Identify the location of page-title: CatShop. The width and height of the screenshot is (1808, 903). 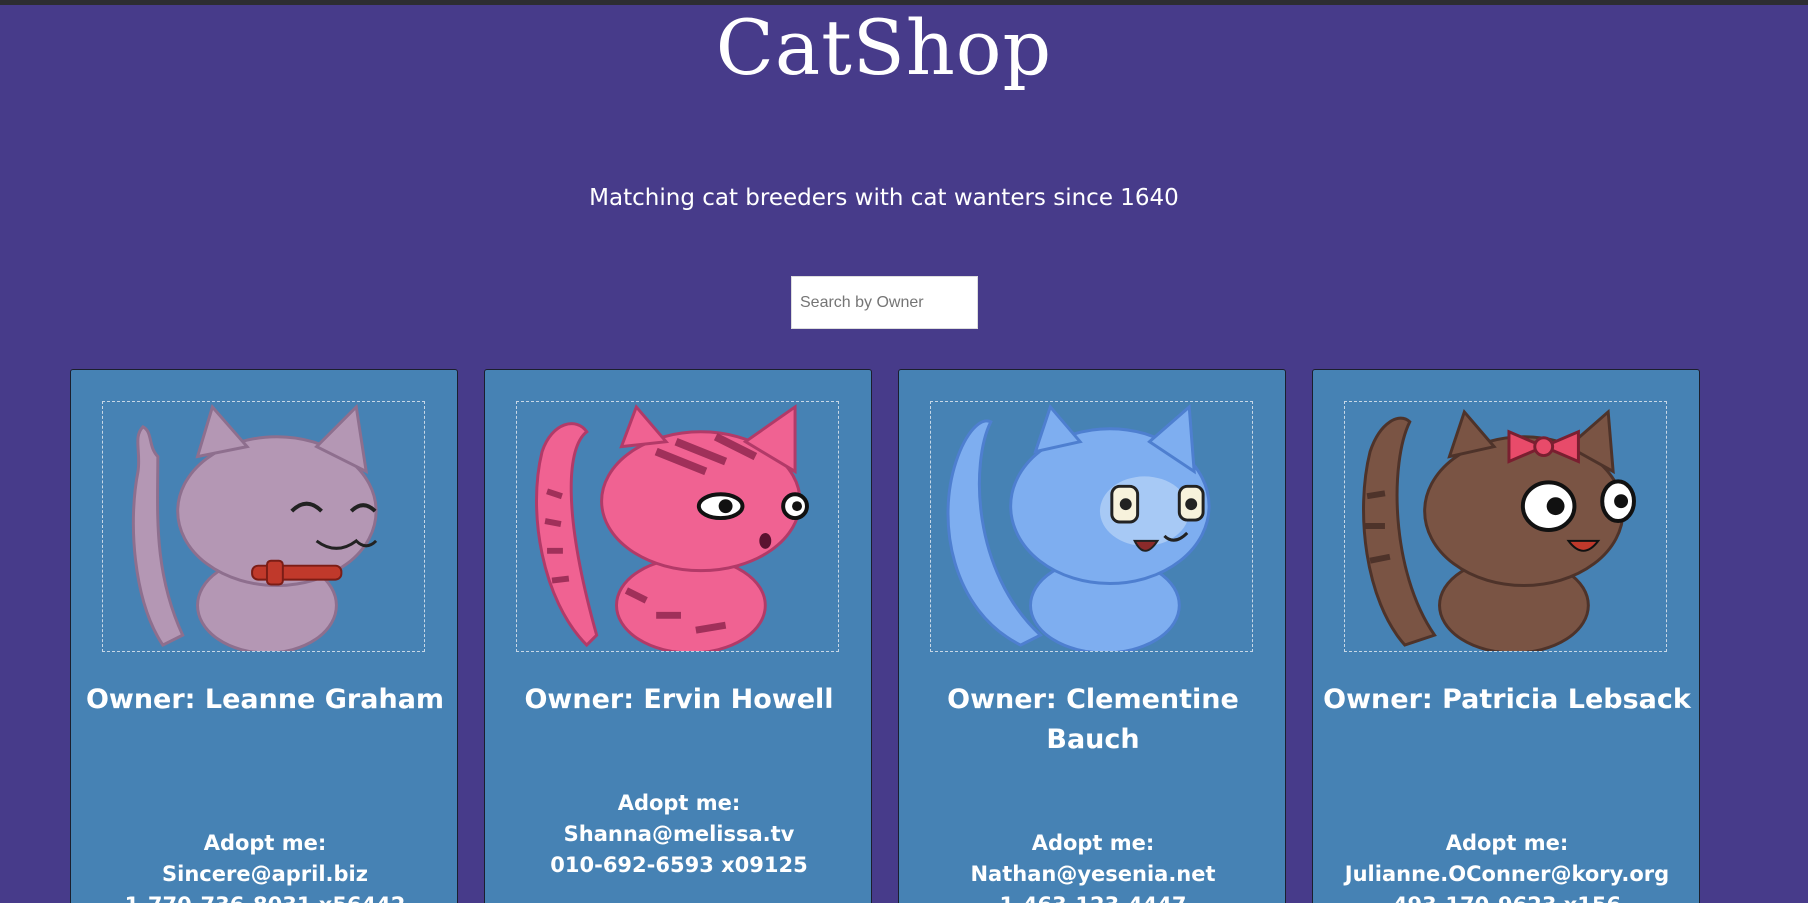
(884, 47).